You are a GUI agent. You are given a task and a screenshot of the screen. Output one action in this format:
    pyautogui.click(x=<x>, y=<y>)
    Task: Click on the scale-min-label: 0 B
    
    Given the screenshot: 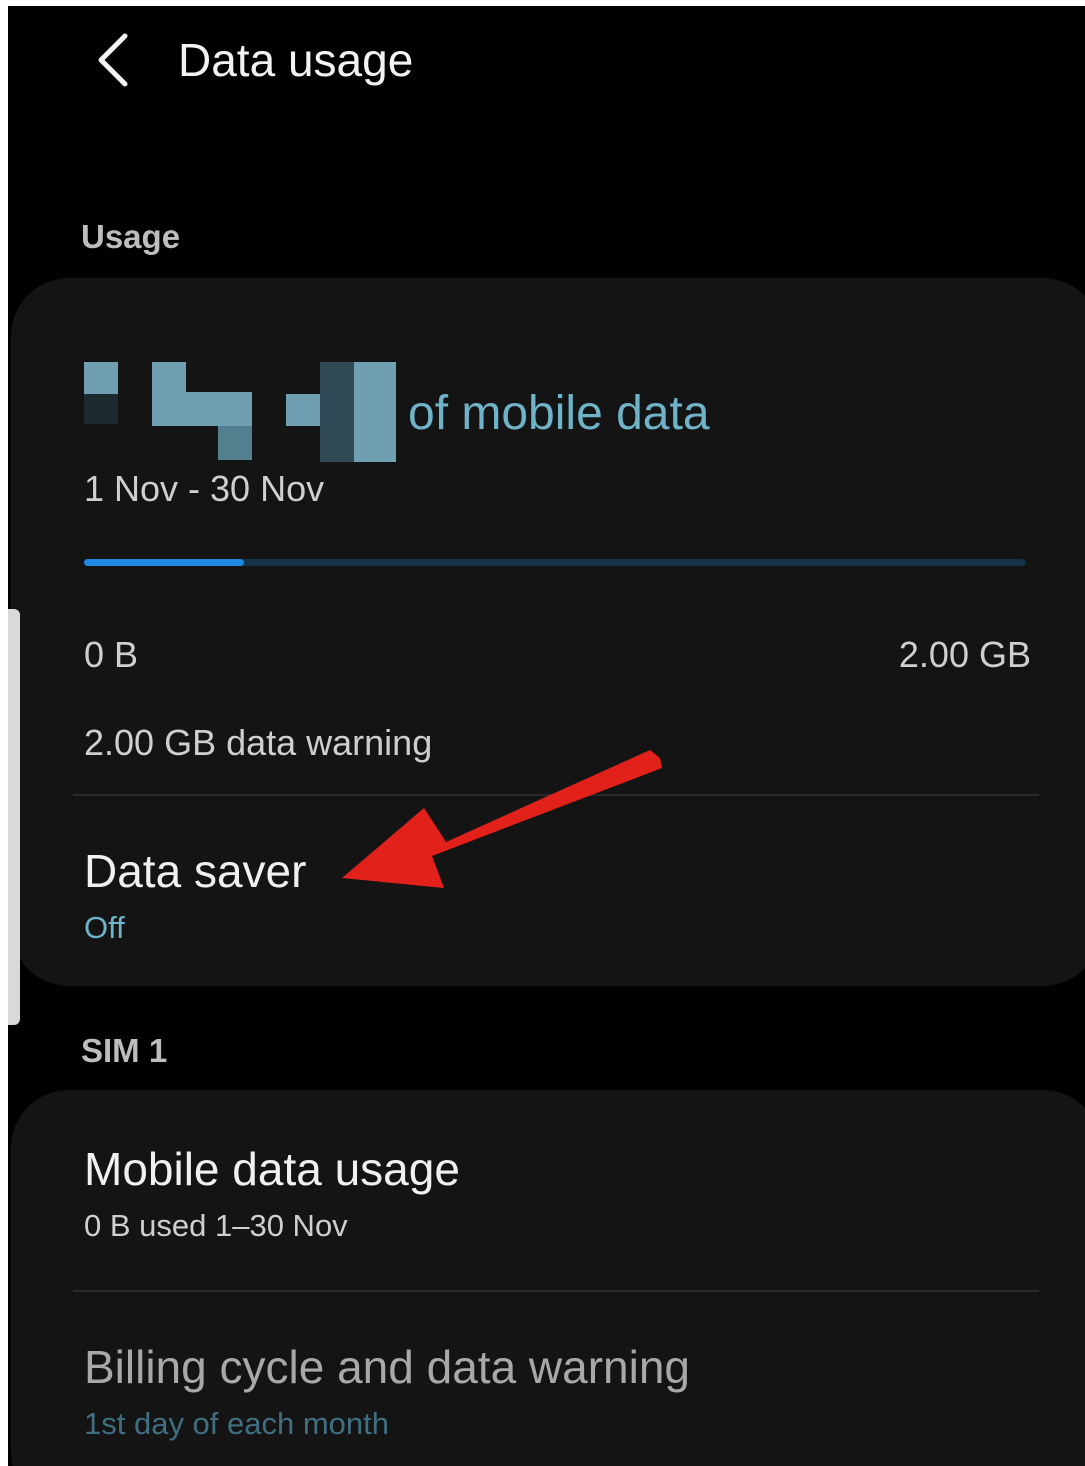 What is the action you would take?
    pyautogui.click(x=111, y=654)
    